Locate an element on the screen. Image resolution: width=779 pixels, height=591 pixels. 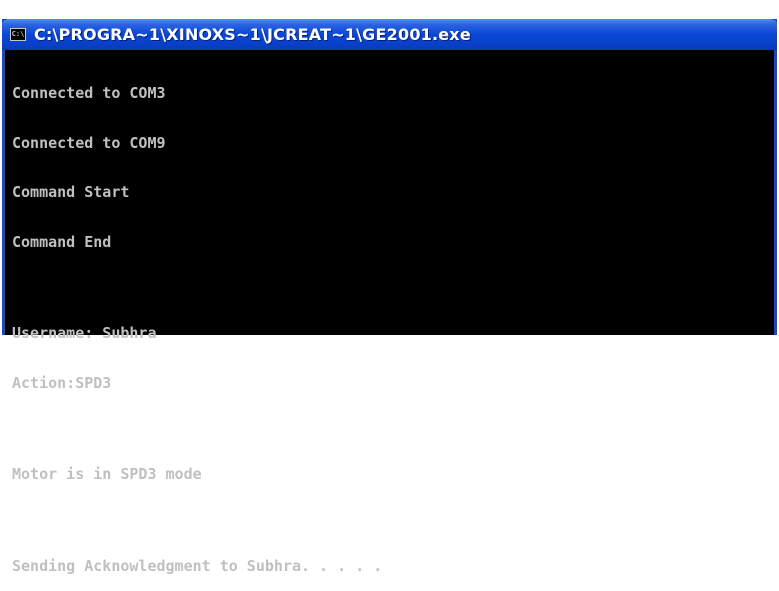
console-icon-glyph: C:\ is located at coordinates (18, 34).